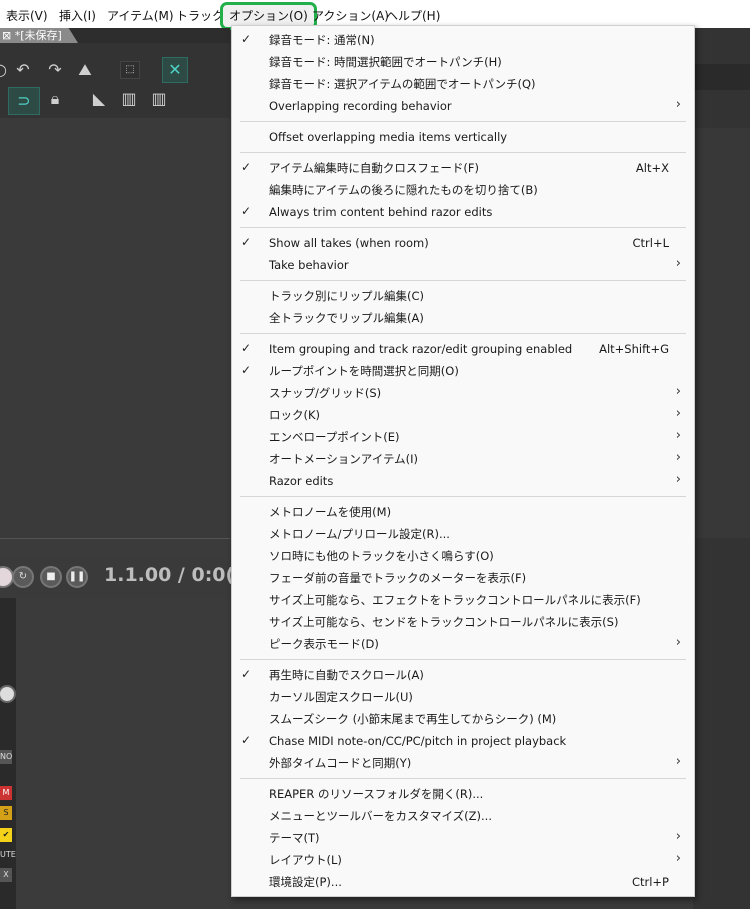 The height and width of the screenshot is (909, 750). What do you see at coordinates (652, 168) in the screenshot?
I see `menu-item-shortcut: Alt+X` at bounding box center [652, 168].